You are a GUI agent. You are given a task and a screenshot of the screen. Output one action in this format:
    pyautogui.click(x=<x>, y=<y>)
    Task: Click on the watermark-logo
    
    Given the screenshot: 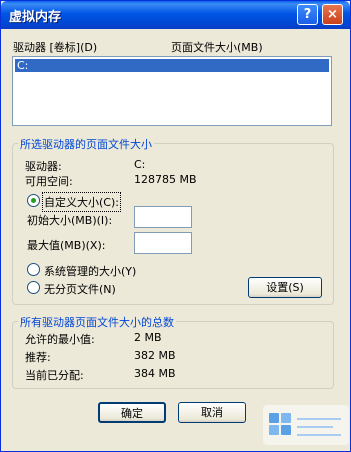 What is the action you would take?
    pyautogui.click(x=306, y=425)
    